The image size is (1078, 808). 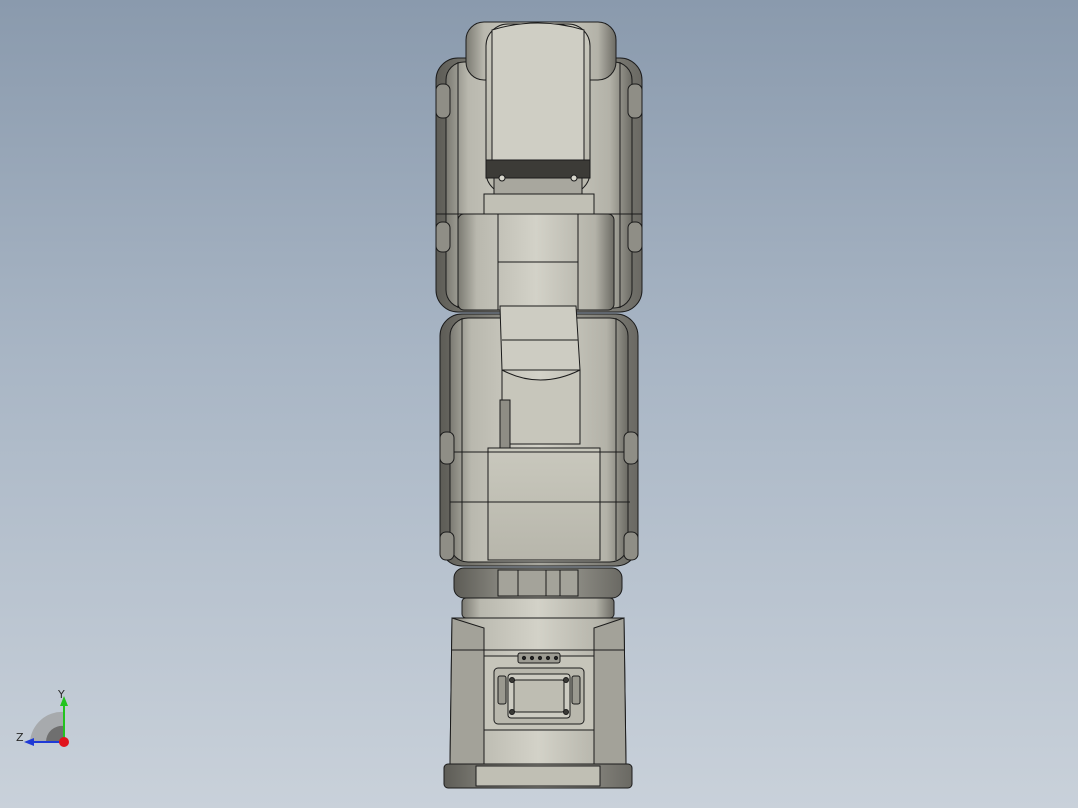 What do you see at coordinates (538, 703) in the screenshot?
I see `robot-base` at bounding box center [538, 703].